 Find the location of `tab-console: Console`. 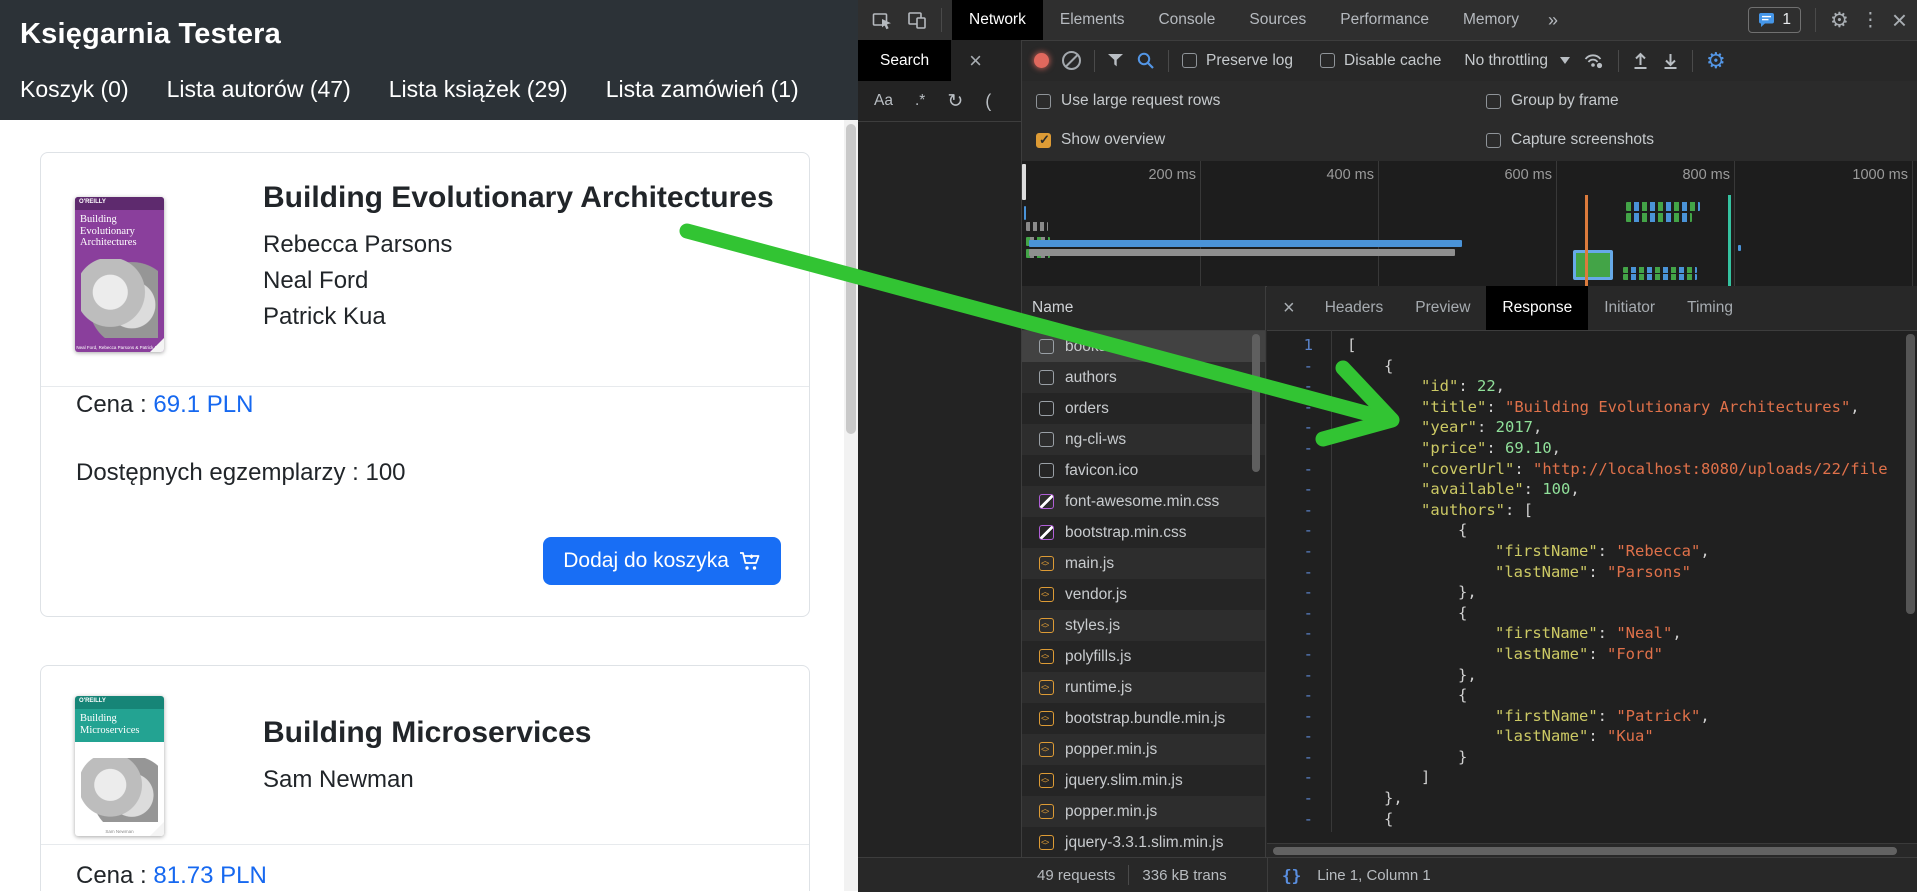

tab-console: Console is located at coordinates (1186, 20).